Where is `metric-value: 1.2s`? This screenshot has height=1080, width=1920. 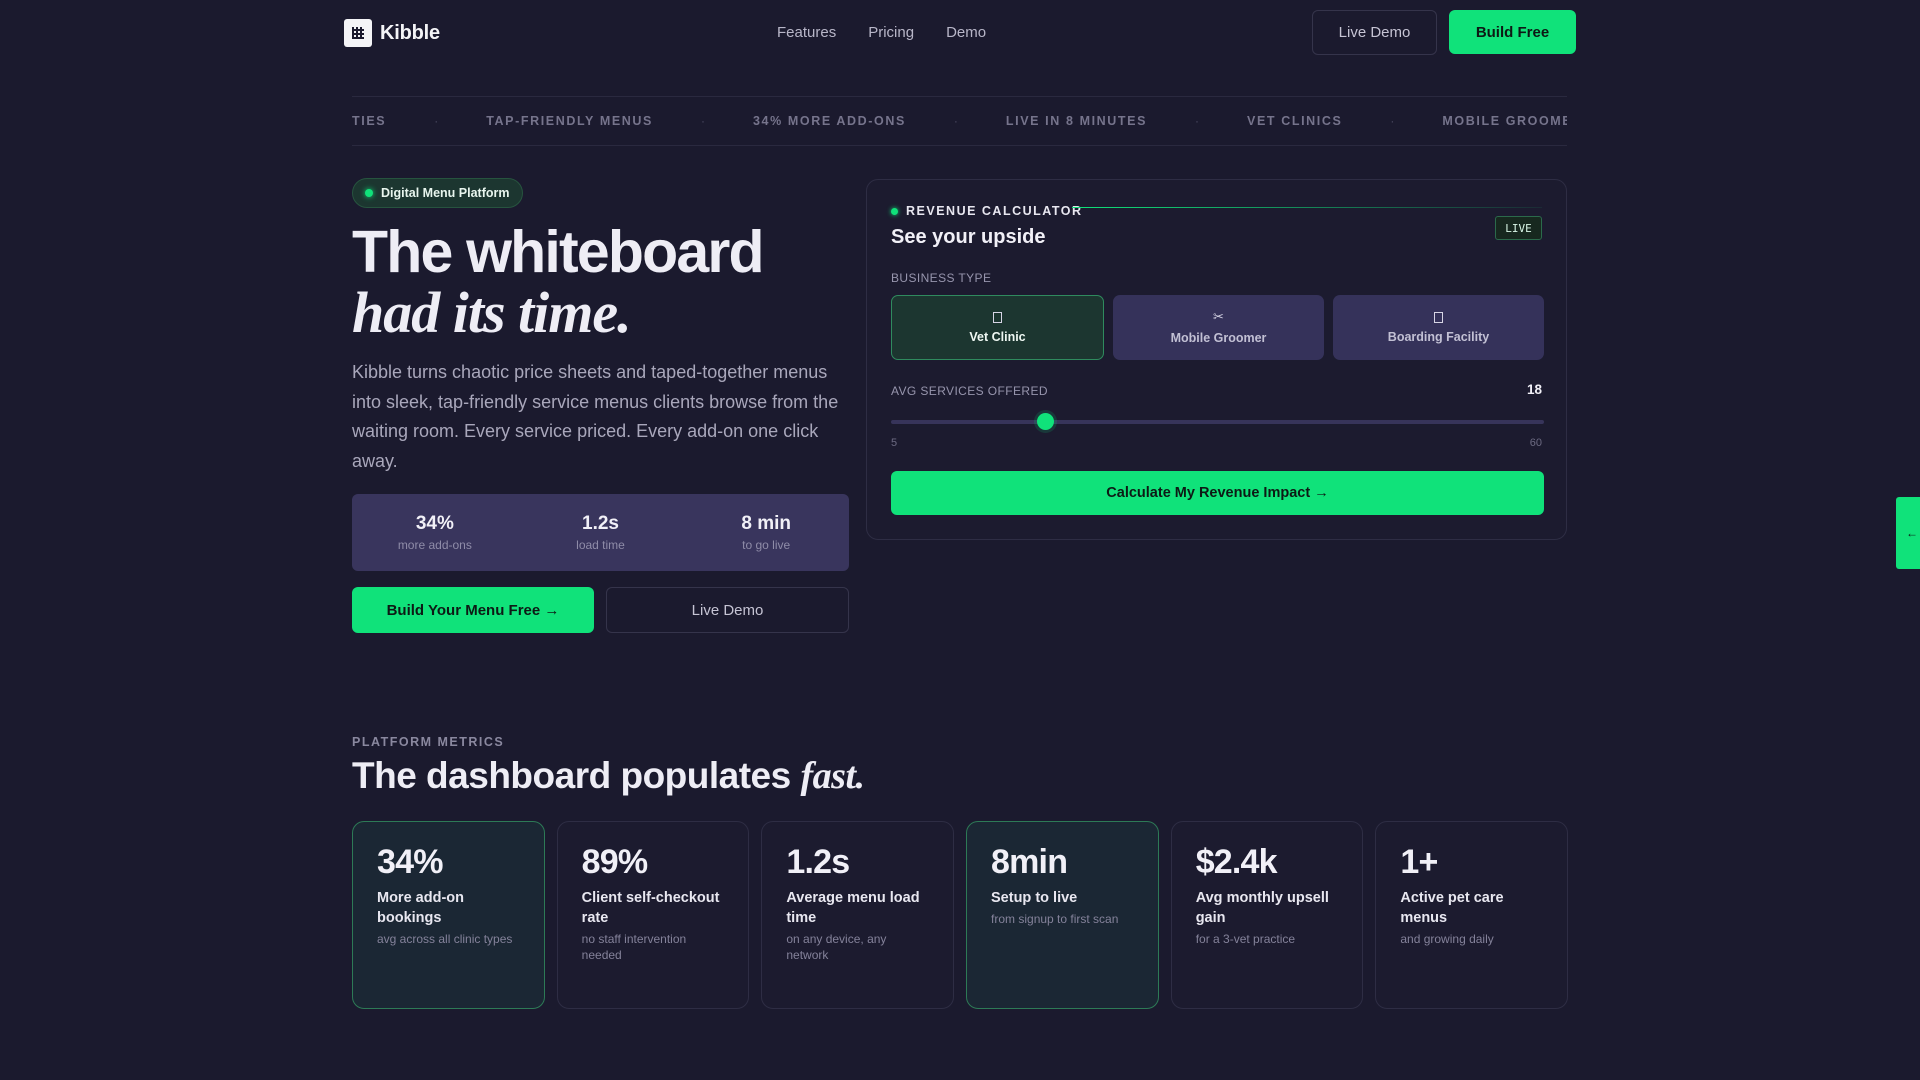 metric-value: 1.2s is located at coordinates (818, 862).